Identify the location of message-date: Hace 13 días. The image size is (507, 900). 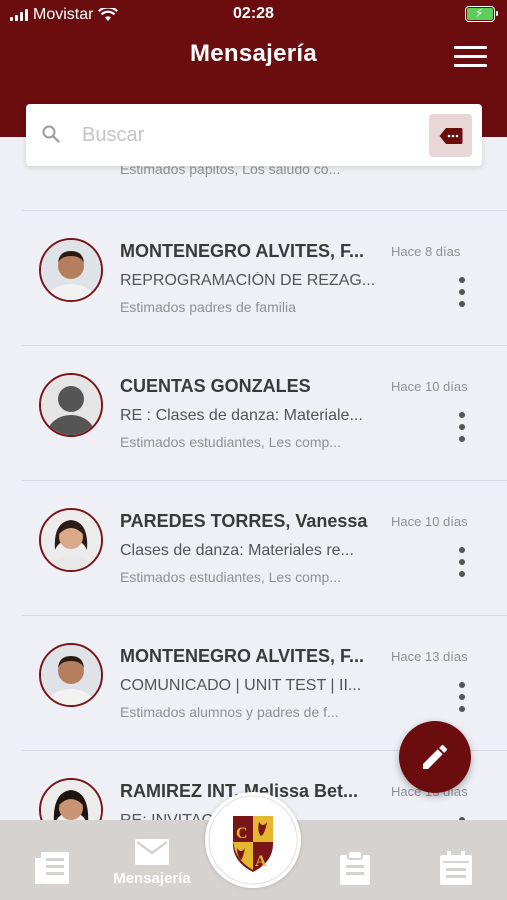
(429, 656).